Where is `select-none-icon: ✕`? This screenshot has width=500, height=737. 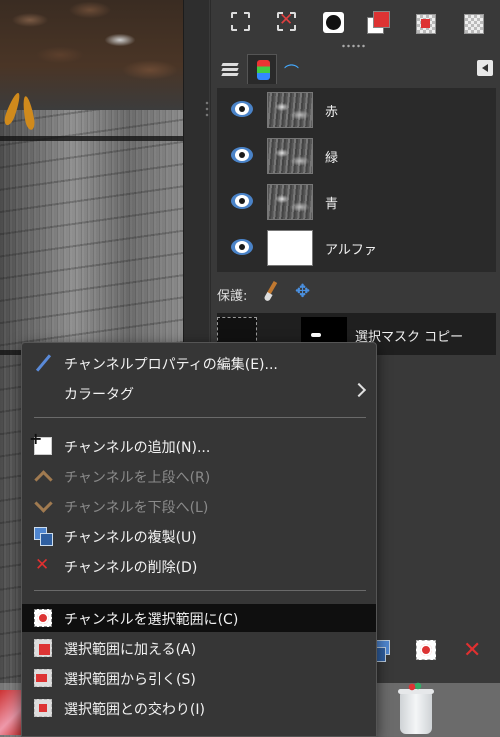
select-none-icon: ✕ is located at coordinates (287, 22).